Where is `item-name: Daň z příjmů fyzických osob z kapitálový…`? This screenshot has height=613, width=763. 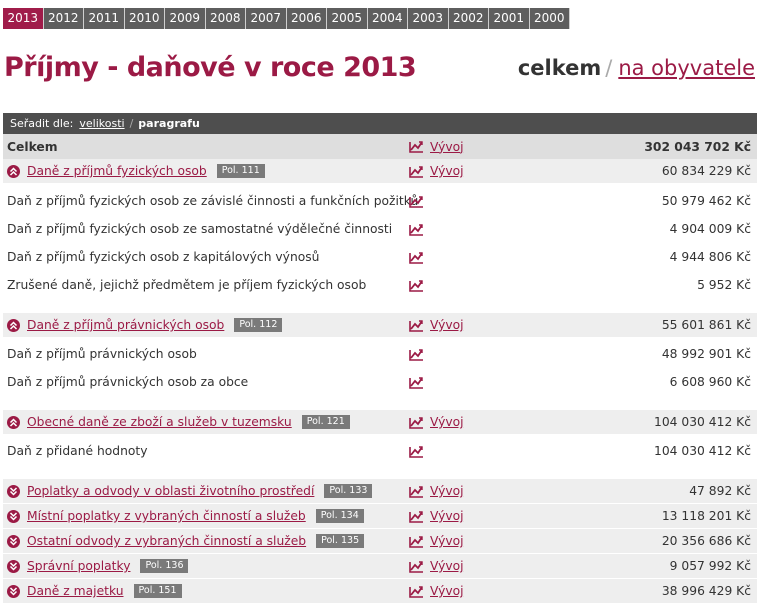
item-name: Daň z příjmů fyzických osob z kapitálový… is located at coordinates (163, 257).